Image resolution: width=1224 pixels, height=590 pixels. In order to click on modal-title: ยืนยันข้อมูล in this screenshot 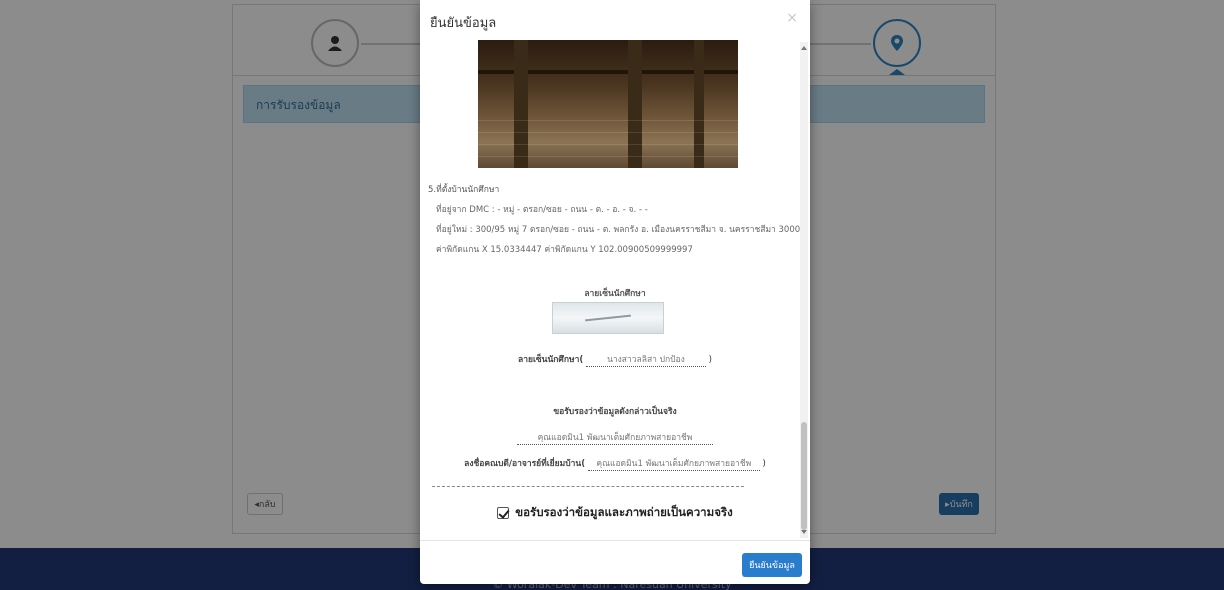, I will do `click(463, 23)`.